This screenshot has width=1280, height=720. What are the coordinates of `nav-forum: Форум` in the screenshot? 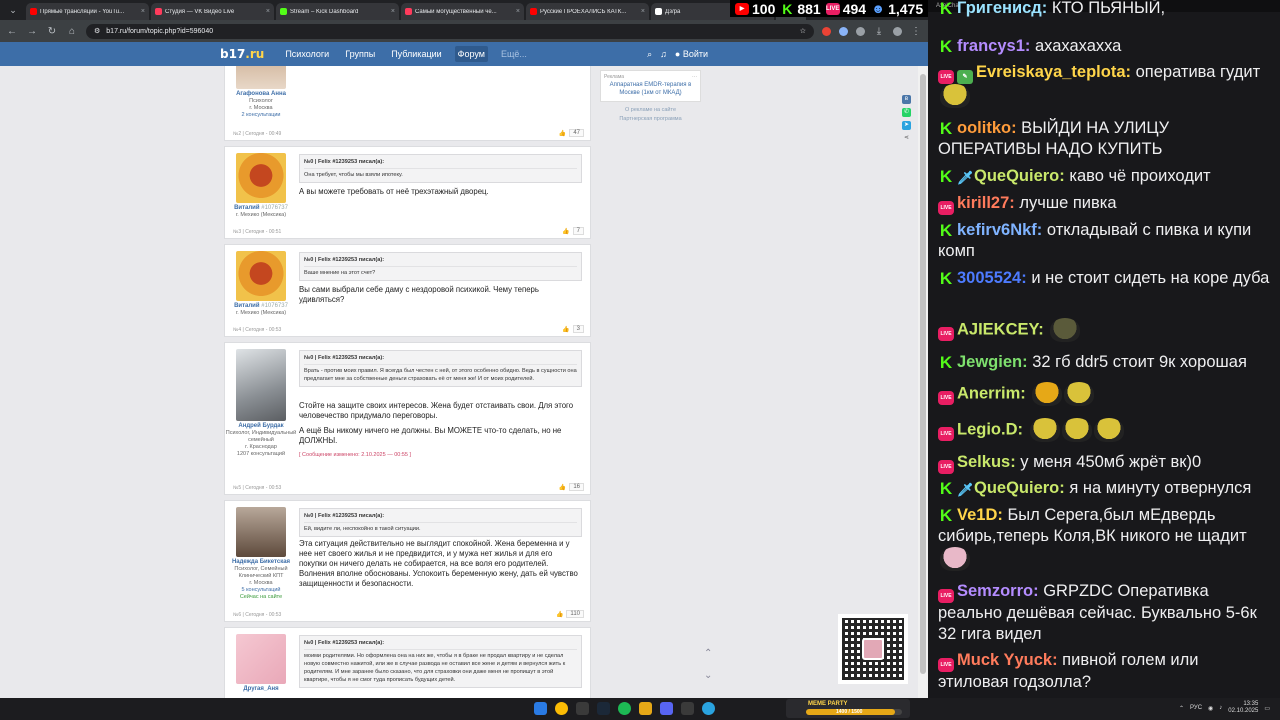 It's located at (471, 54).